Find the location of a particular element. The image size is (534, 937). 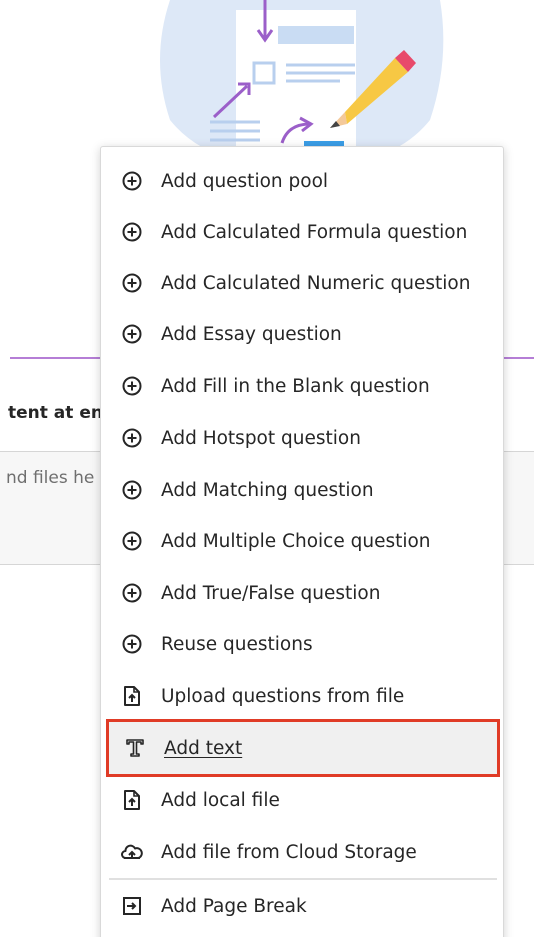

menu-item-label: Add text is located at coordinates (203, 748).